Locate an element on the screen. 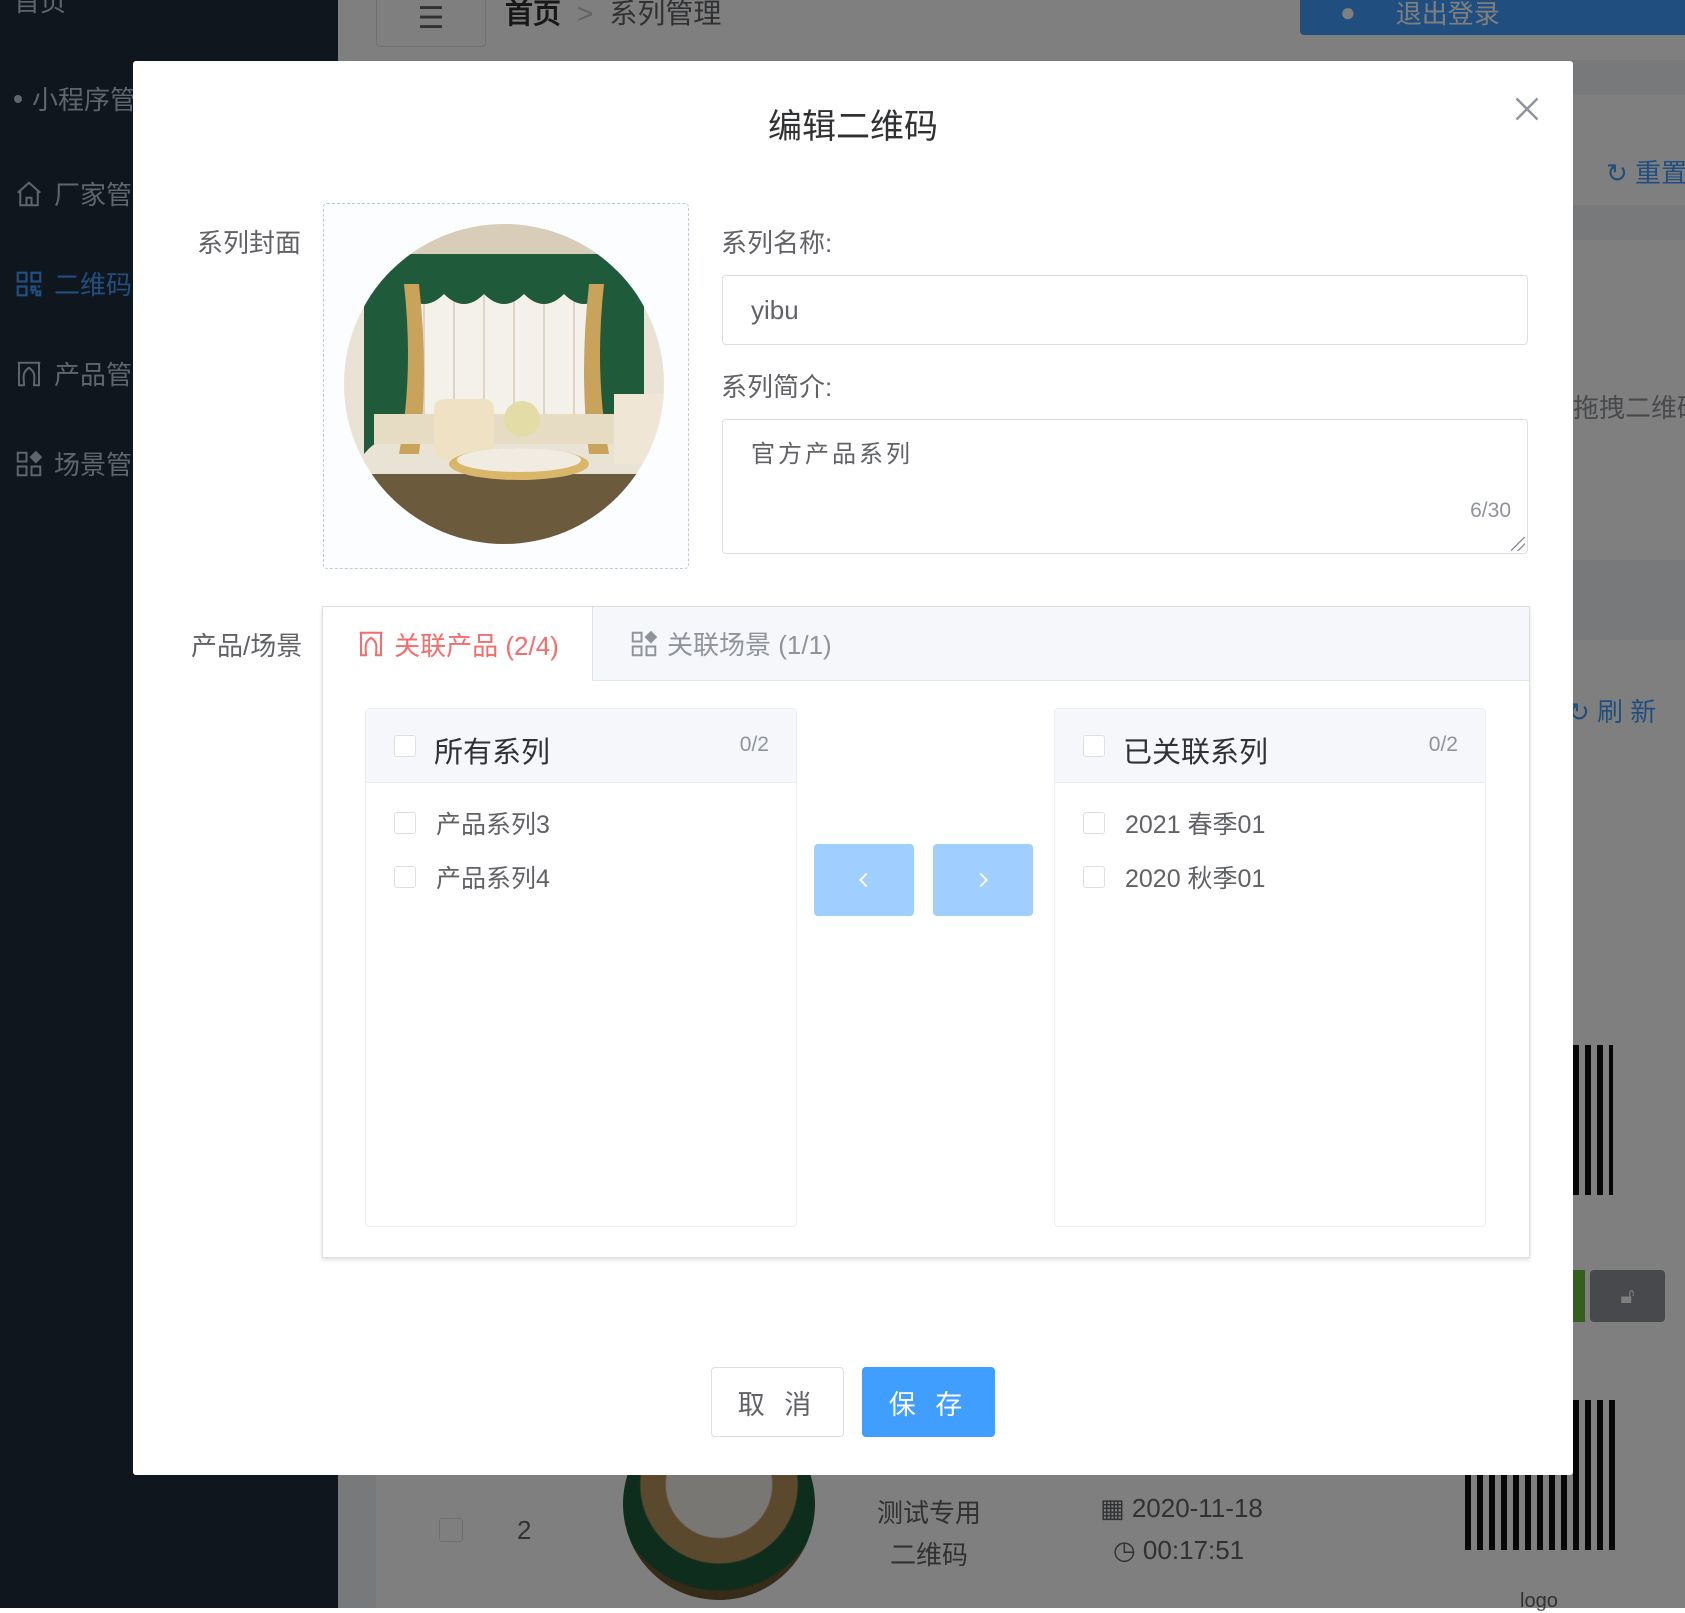 Image resolution: width=1685 pixels, height=1613 pixels. tab-label: 关联产品 (2/4) is located at coordinates (476, 645).